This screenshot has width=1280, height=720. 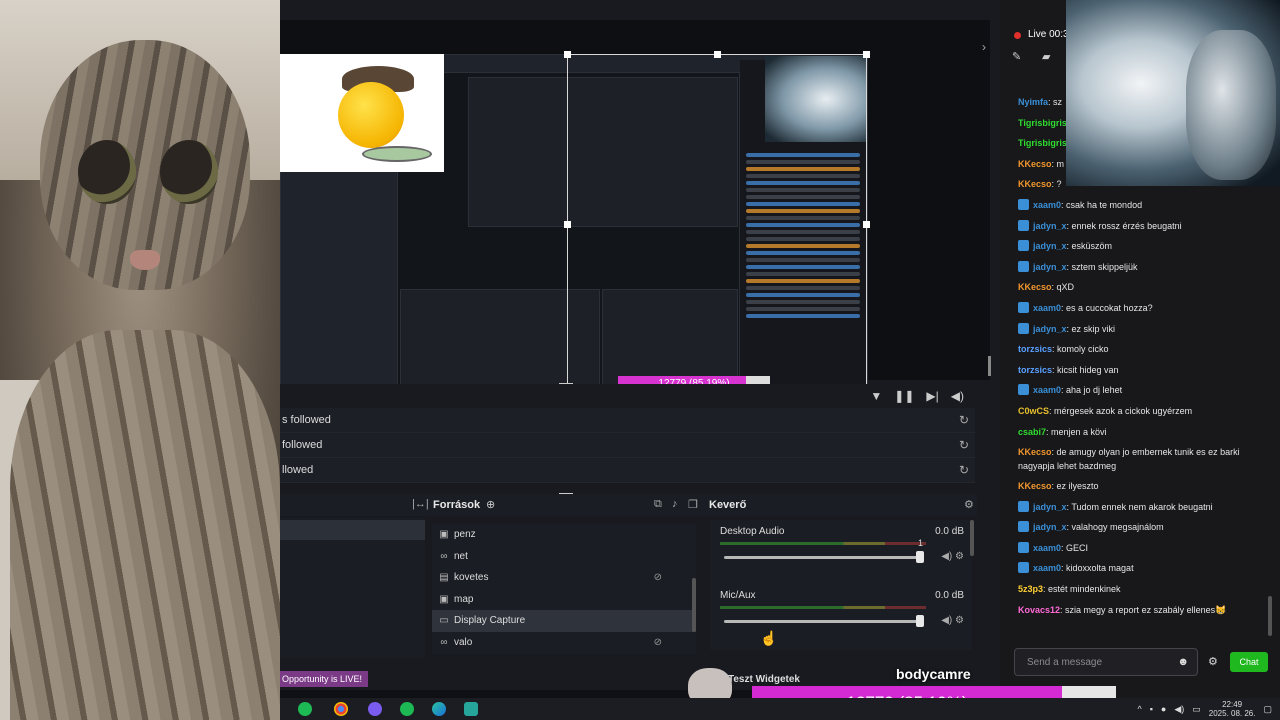 I want to click on audio-icon: ♪, so click(x=675, y=504).